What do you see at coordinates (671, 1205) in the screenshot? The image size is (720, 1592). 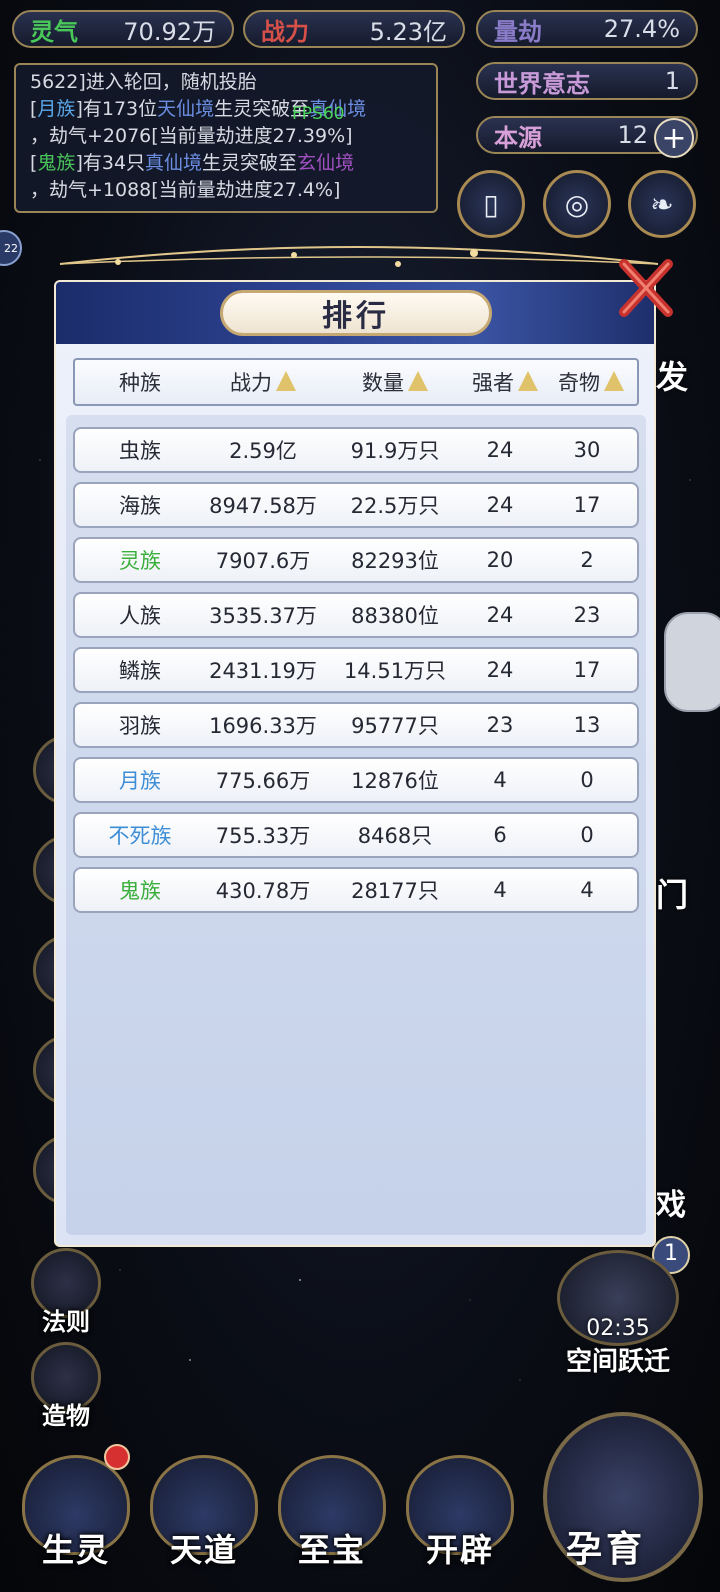 I see `right-partial-label: 戏` at bounding box center [671, 1205].